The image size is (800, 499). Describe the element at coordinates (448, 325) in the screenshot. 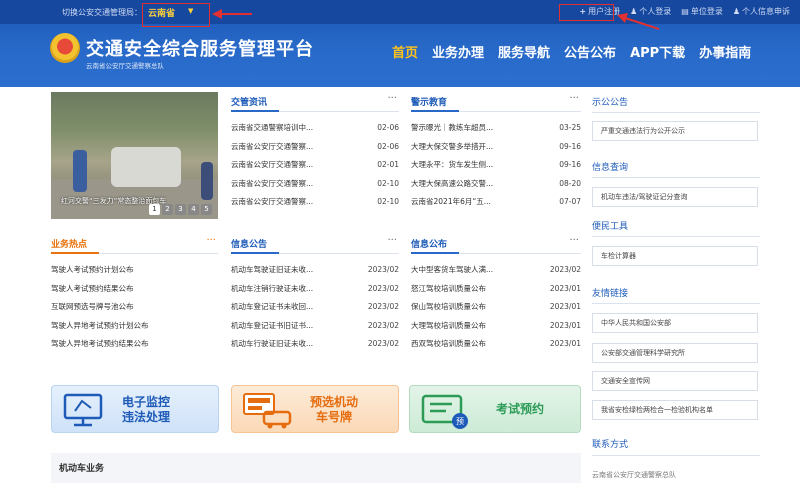

I see `item-title: 大理驾校培训质量公布` at that location.